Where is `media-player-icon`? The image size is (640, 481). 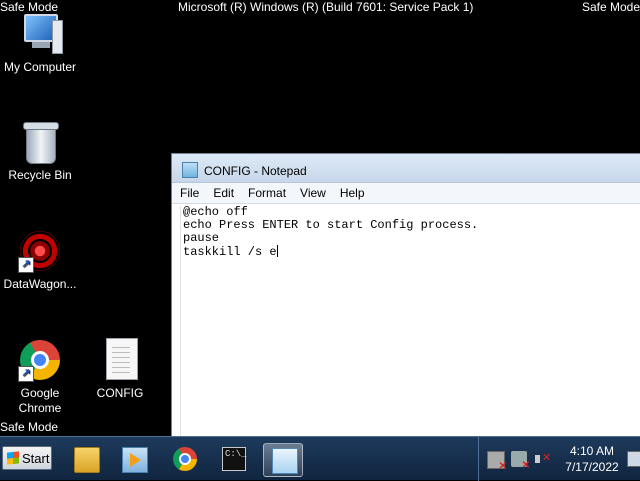 media-player-icon is located at coordinates (135, 460).